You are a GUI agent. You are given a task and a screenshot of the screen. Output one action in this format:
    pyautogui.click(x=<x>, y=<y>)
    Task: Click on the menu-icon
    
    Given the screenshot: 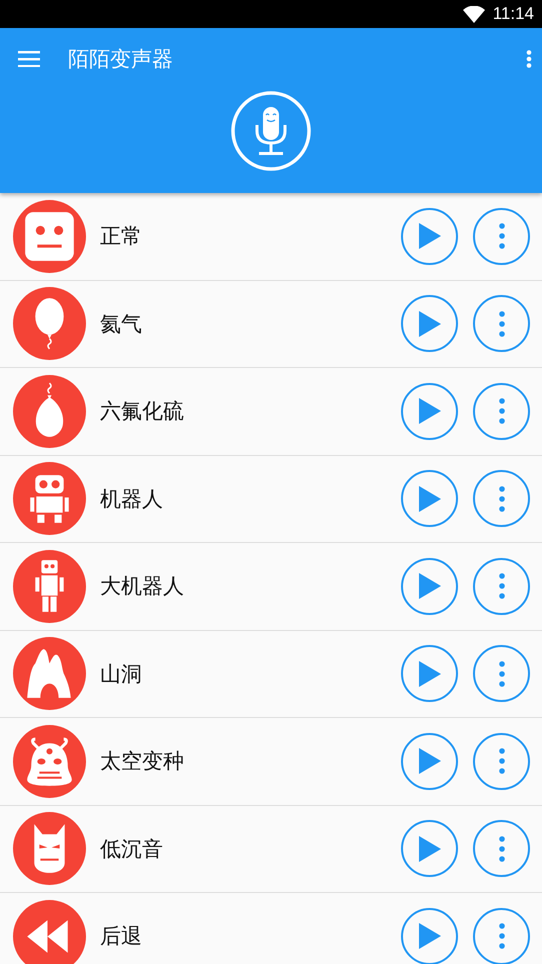 What is the action you would take?
    pyautogui.click(x=29, y=59)
    